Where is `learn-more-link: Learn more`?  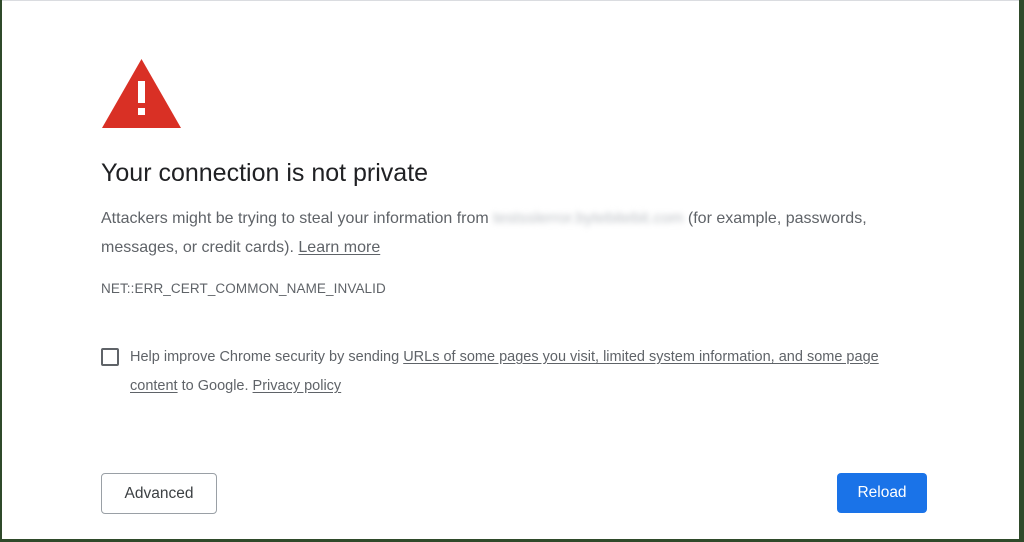 learn-more-link: Learn more is located at coordinates (339, 247).